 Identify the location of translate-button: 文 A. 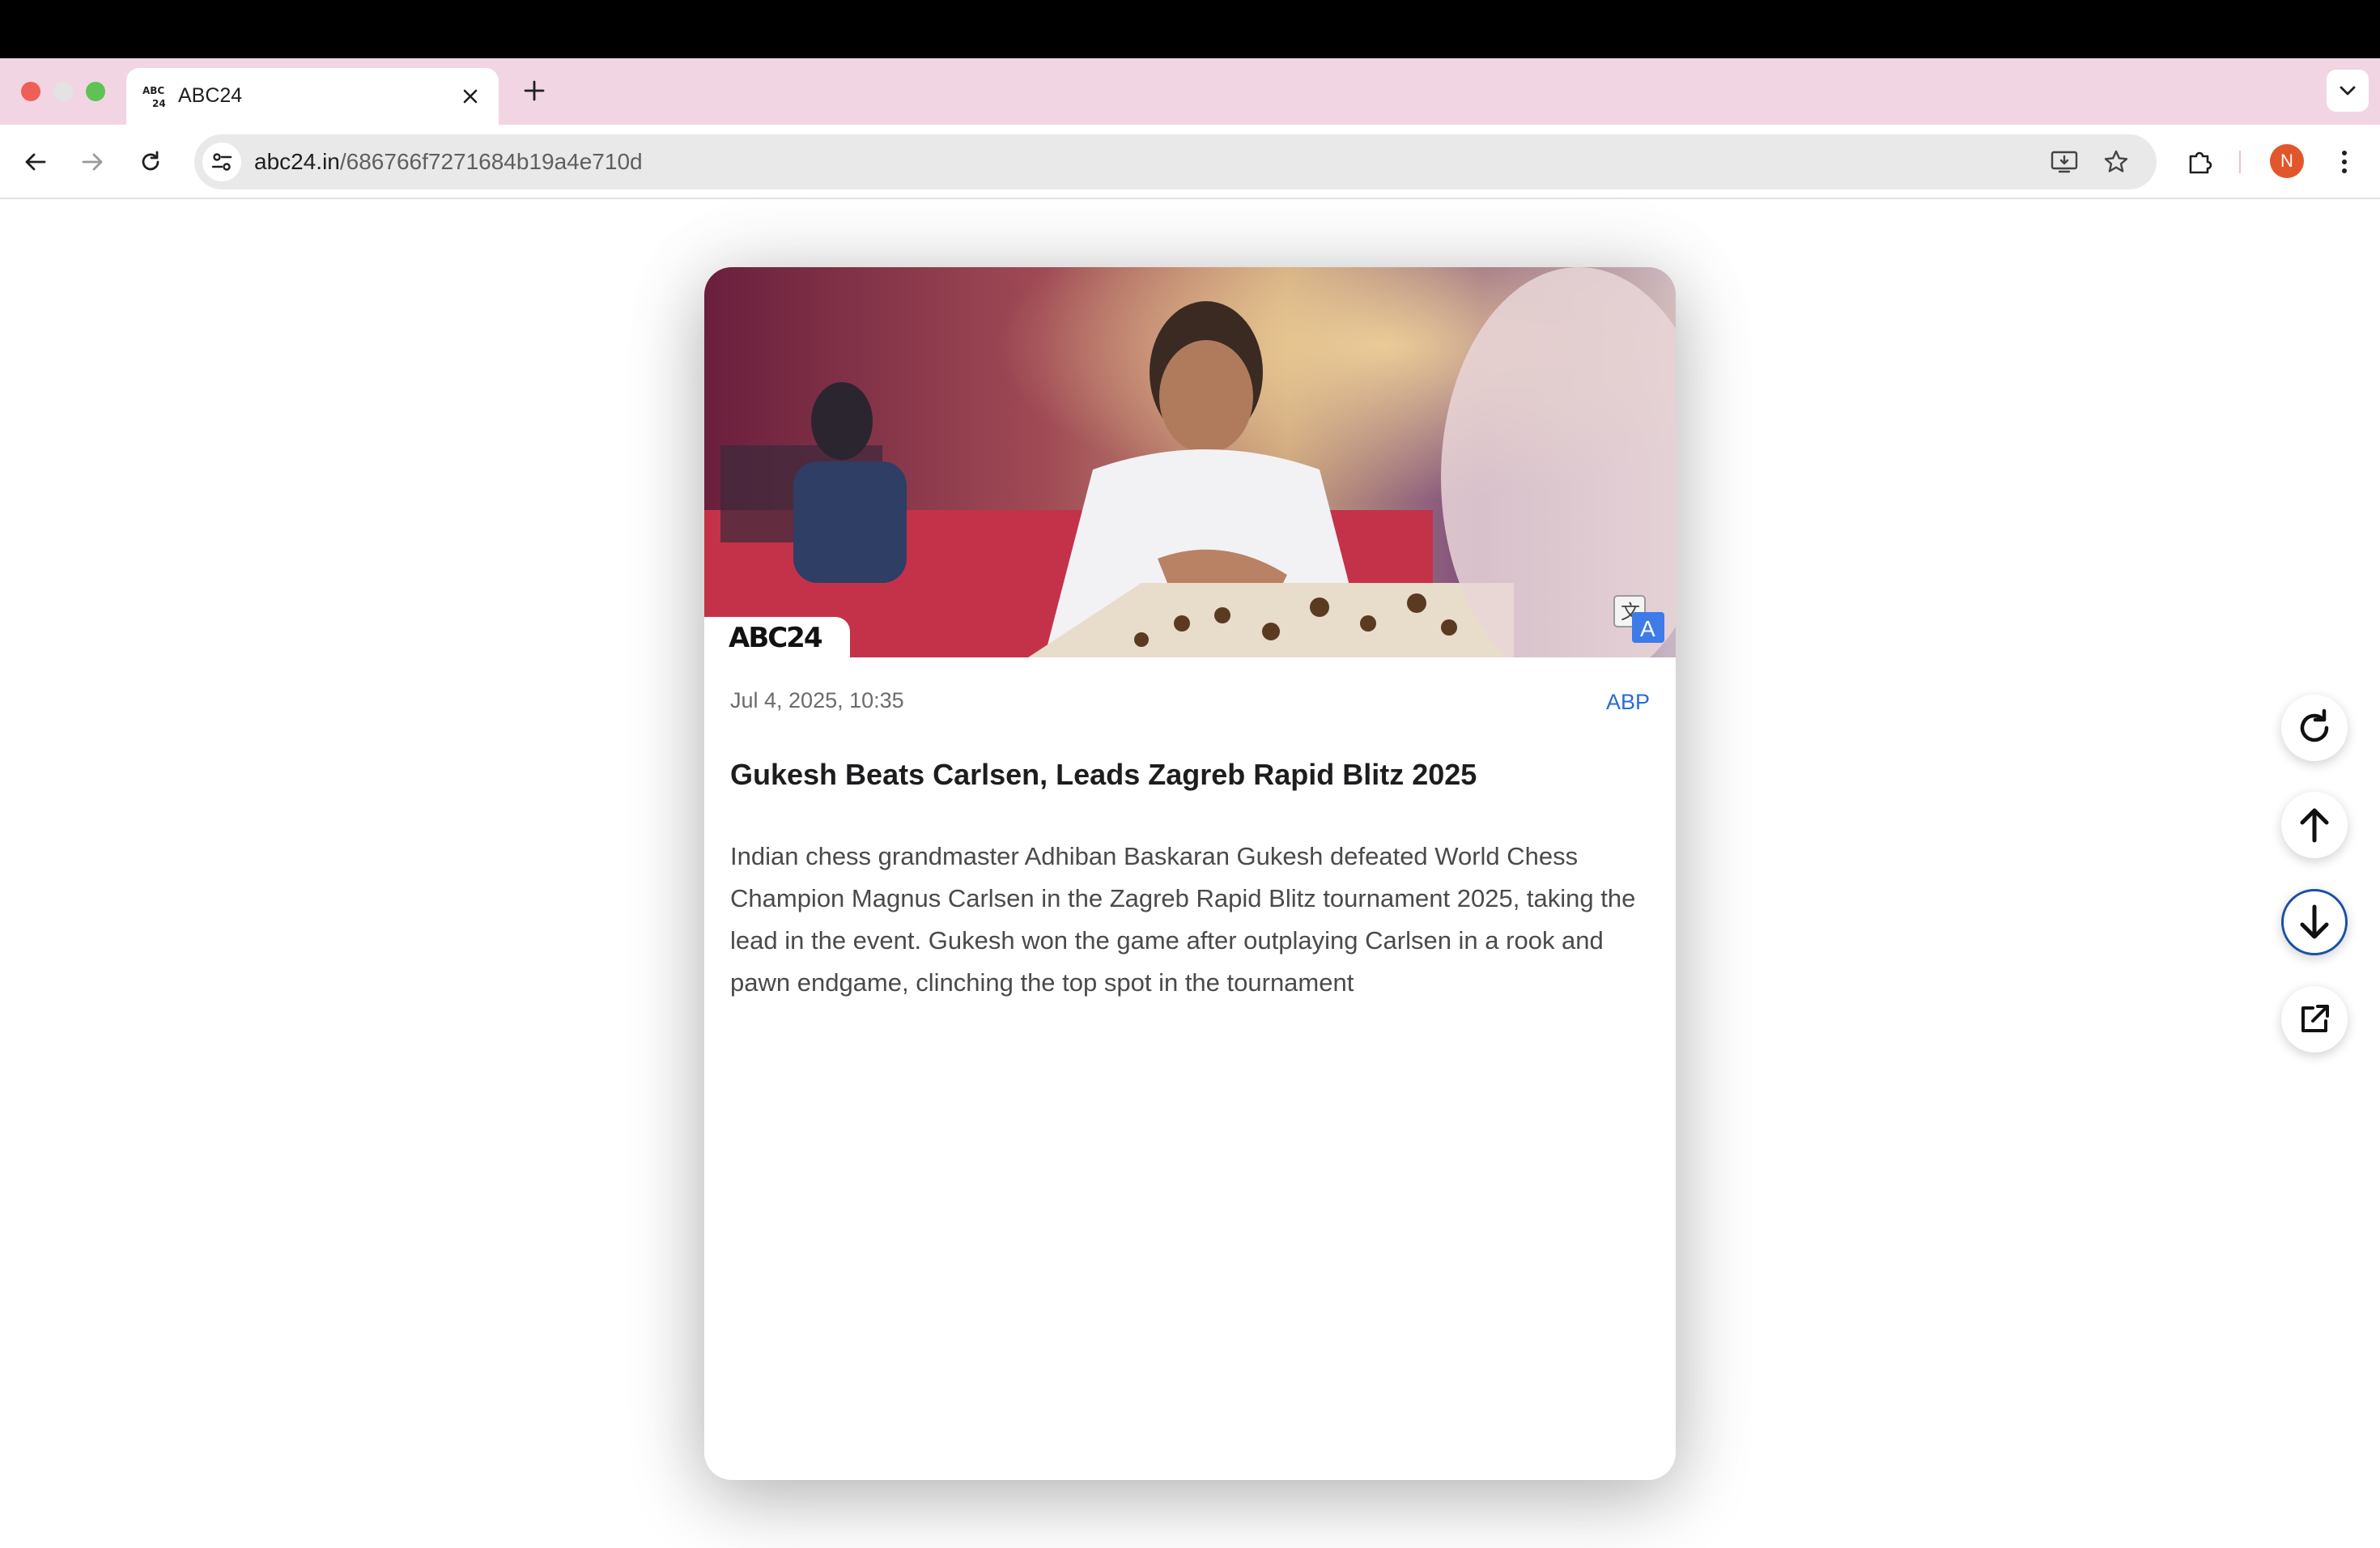
(1639, 619).